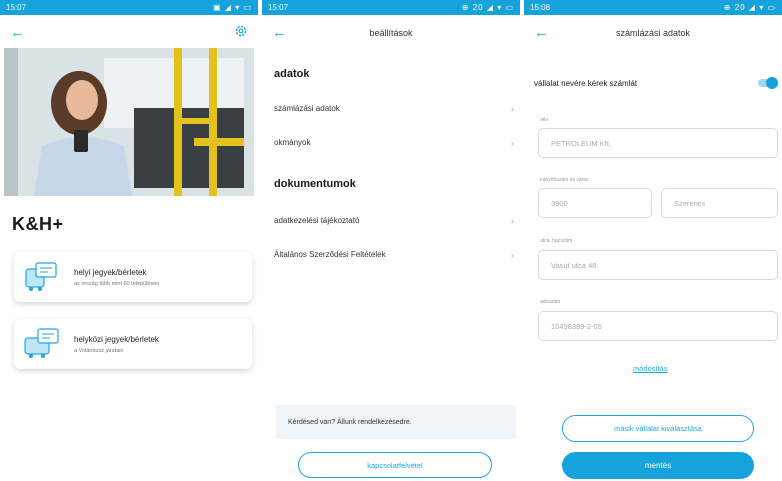 The height and width of the screenshot is (481, 782). I want to click on contact-button: kapcsolatfelvétel, so click(395, 465).